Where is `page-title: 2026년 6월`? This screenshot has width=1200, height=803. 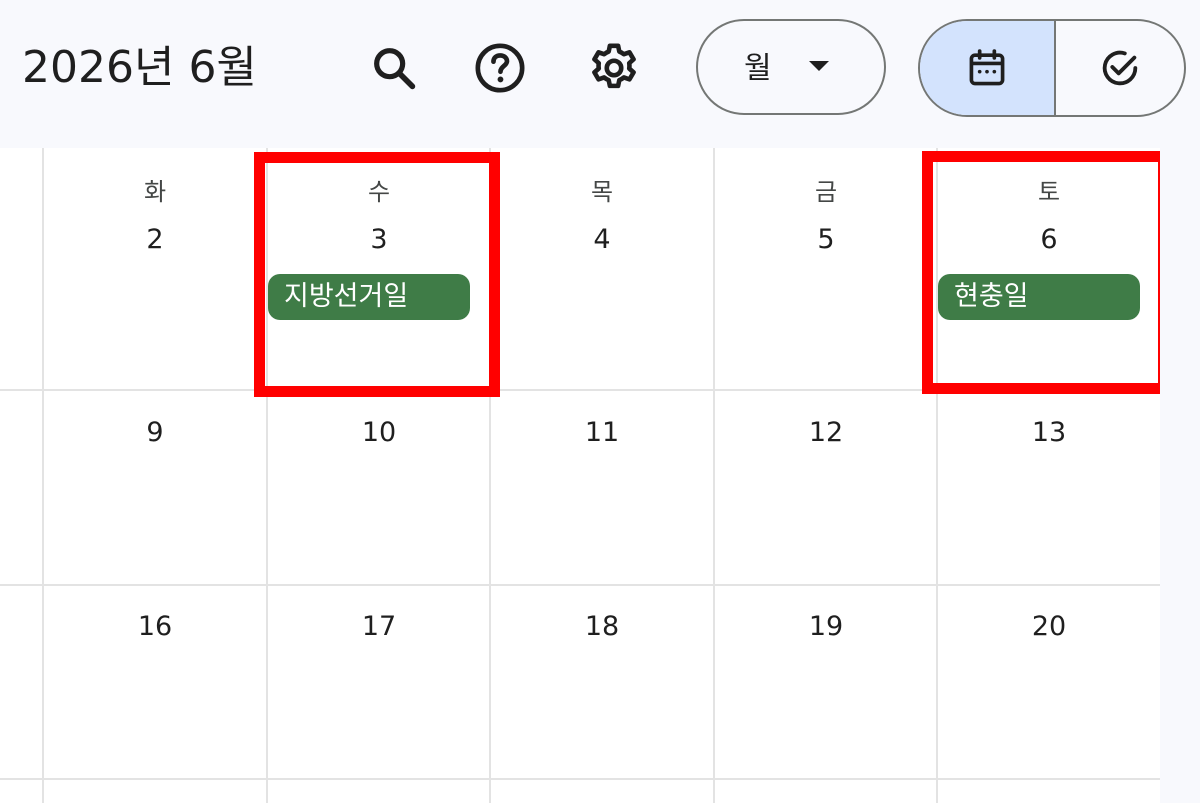 page-title: 2026년 6월 is located at coordinates (139, 67).